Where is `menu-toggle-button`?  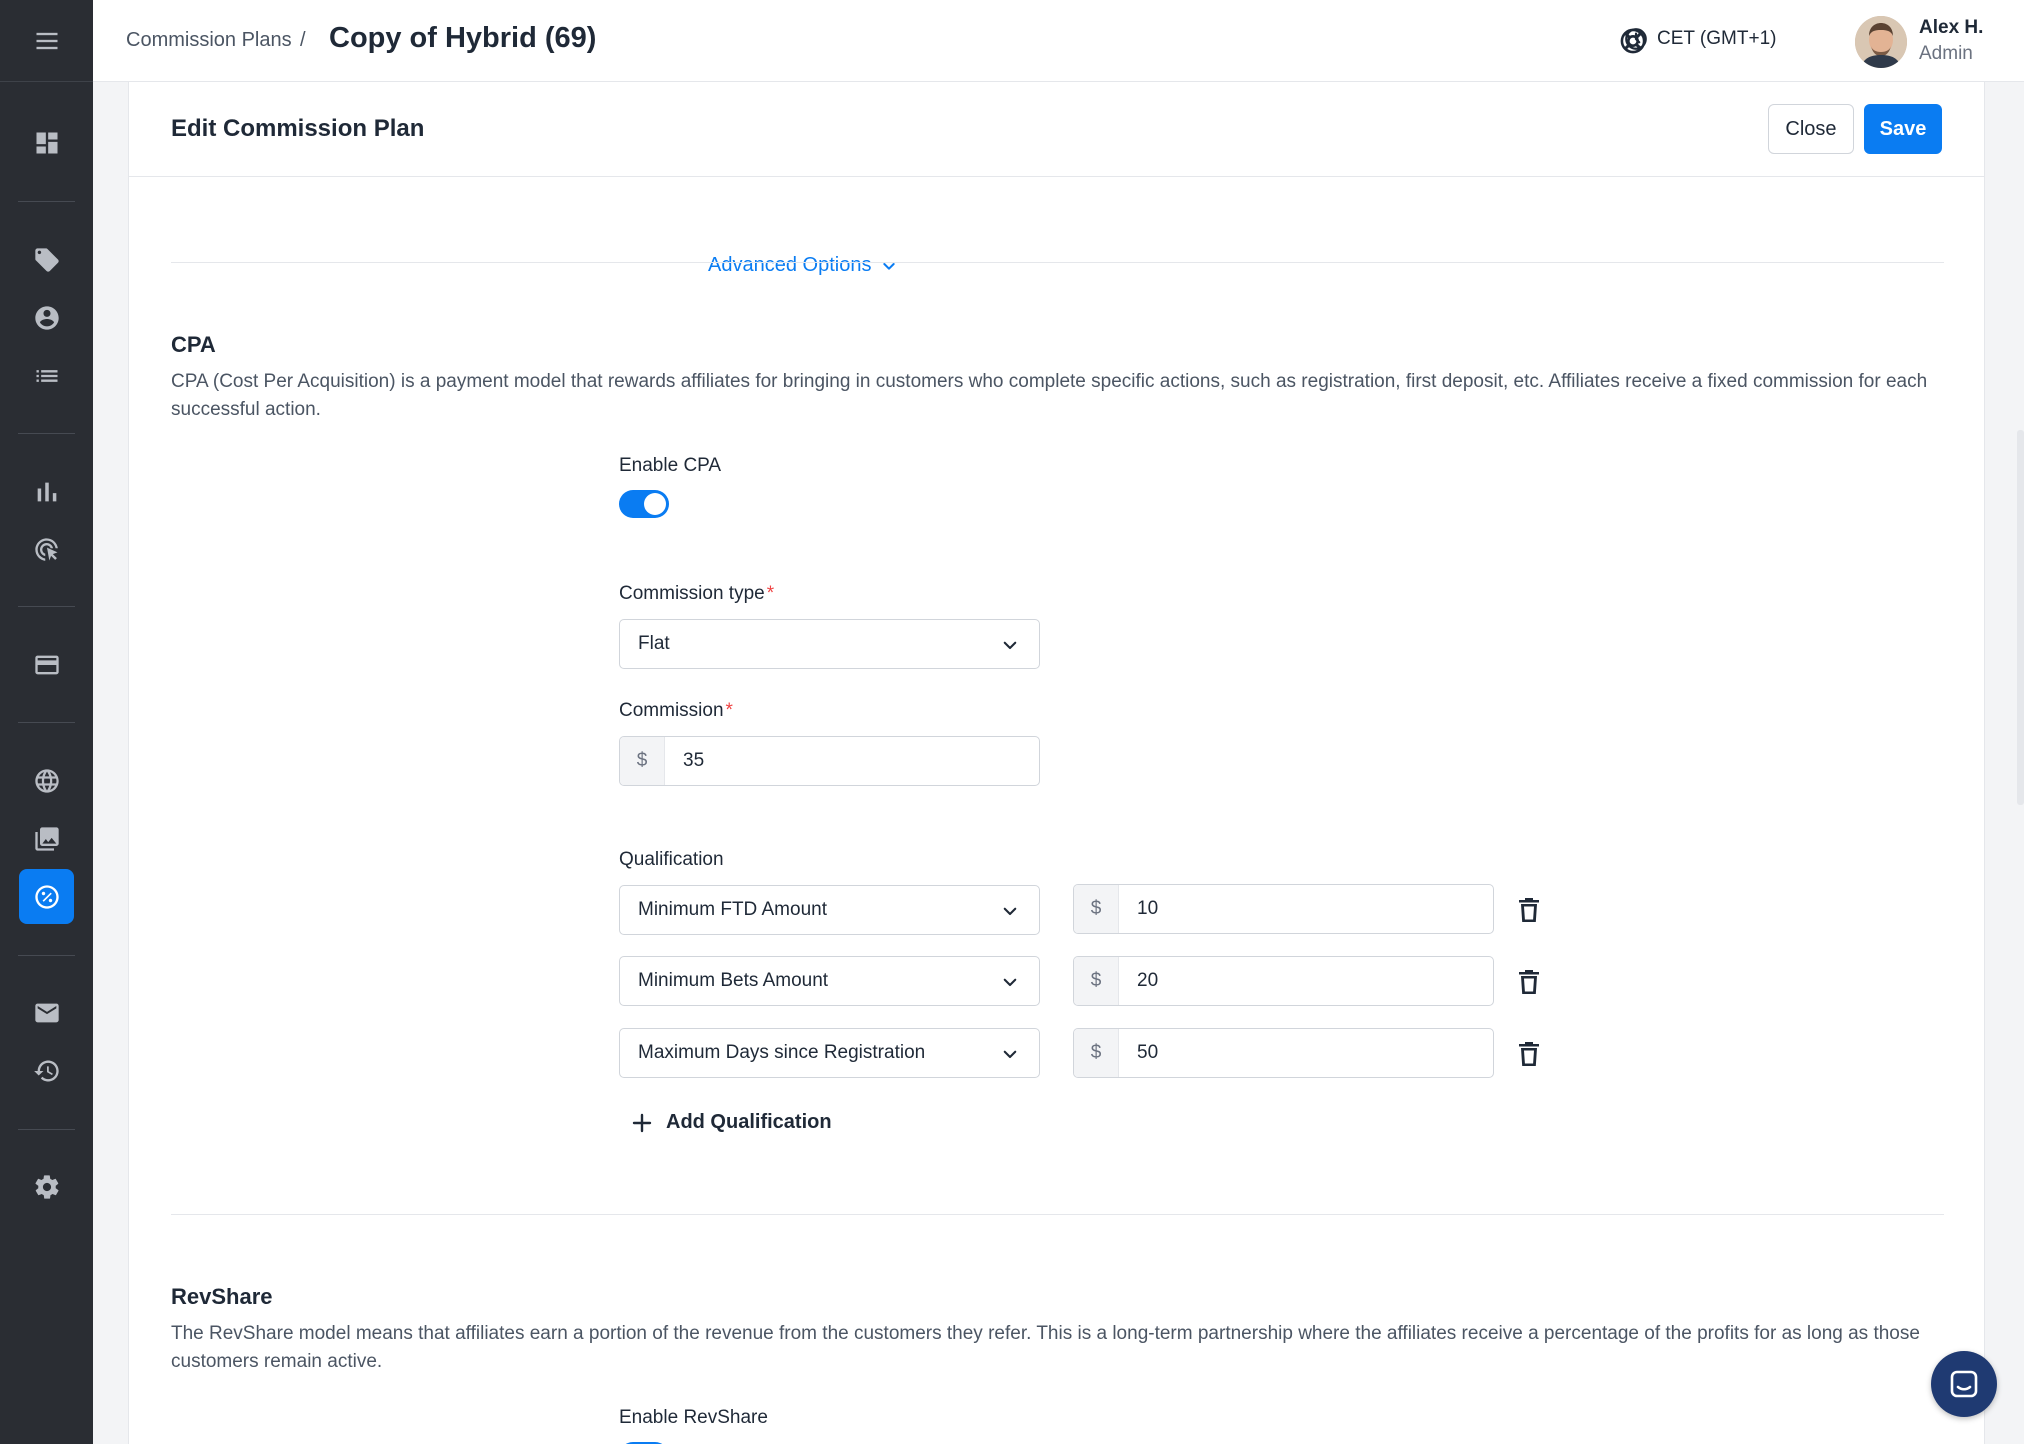
menu-toggle-button is located at coordinates (46, 41).